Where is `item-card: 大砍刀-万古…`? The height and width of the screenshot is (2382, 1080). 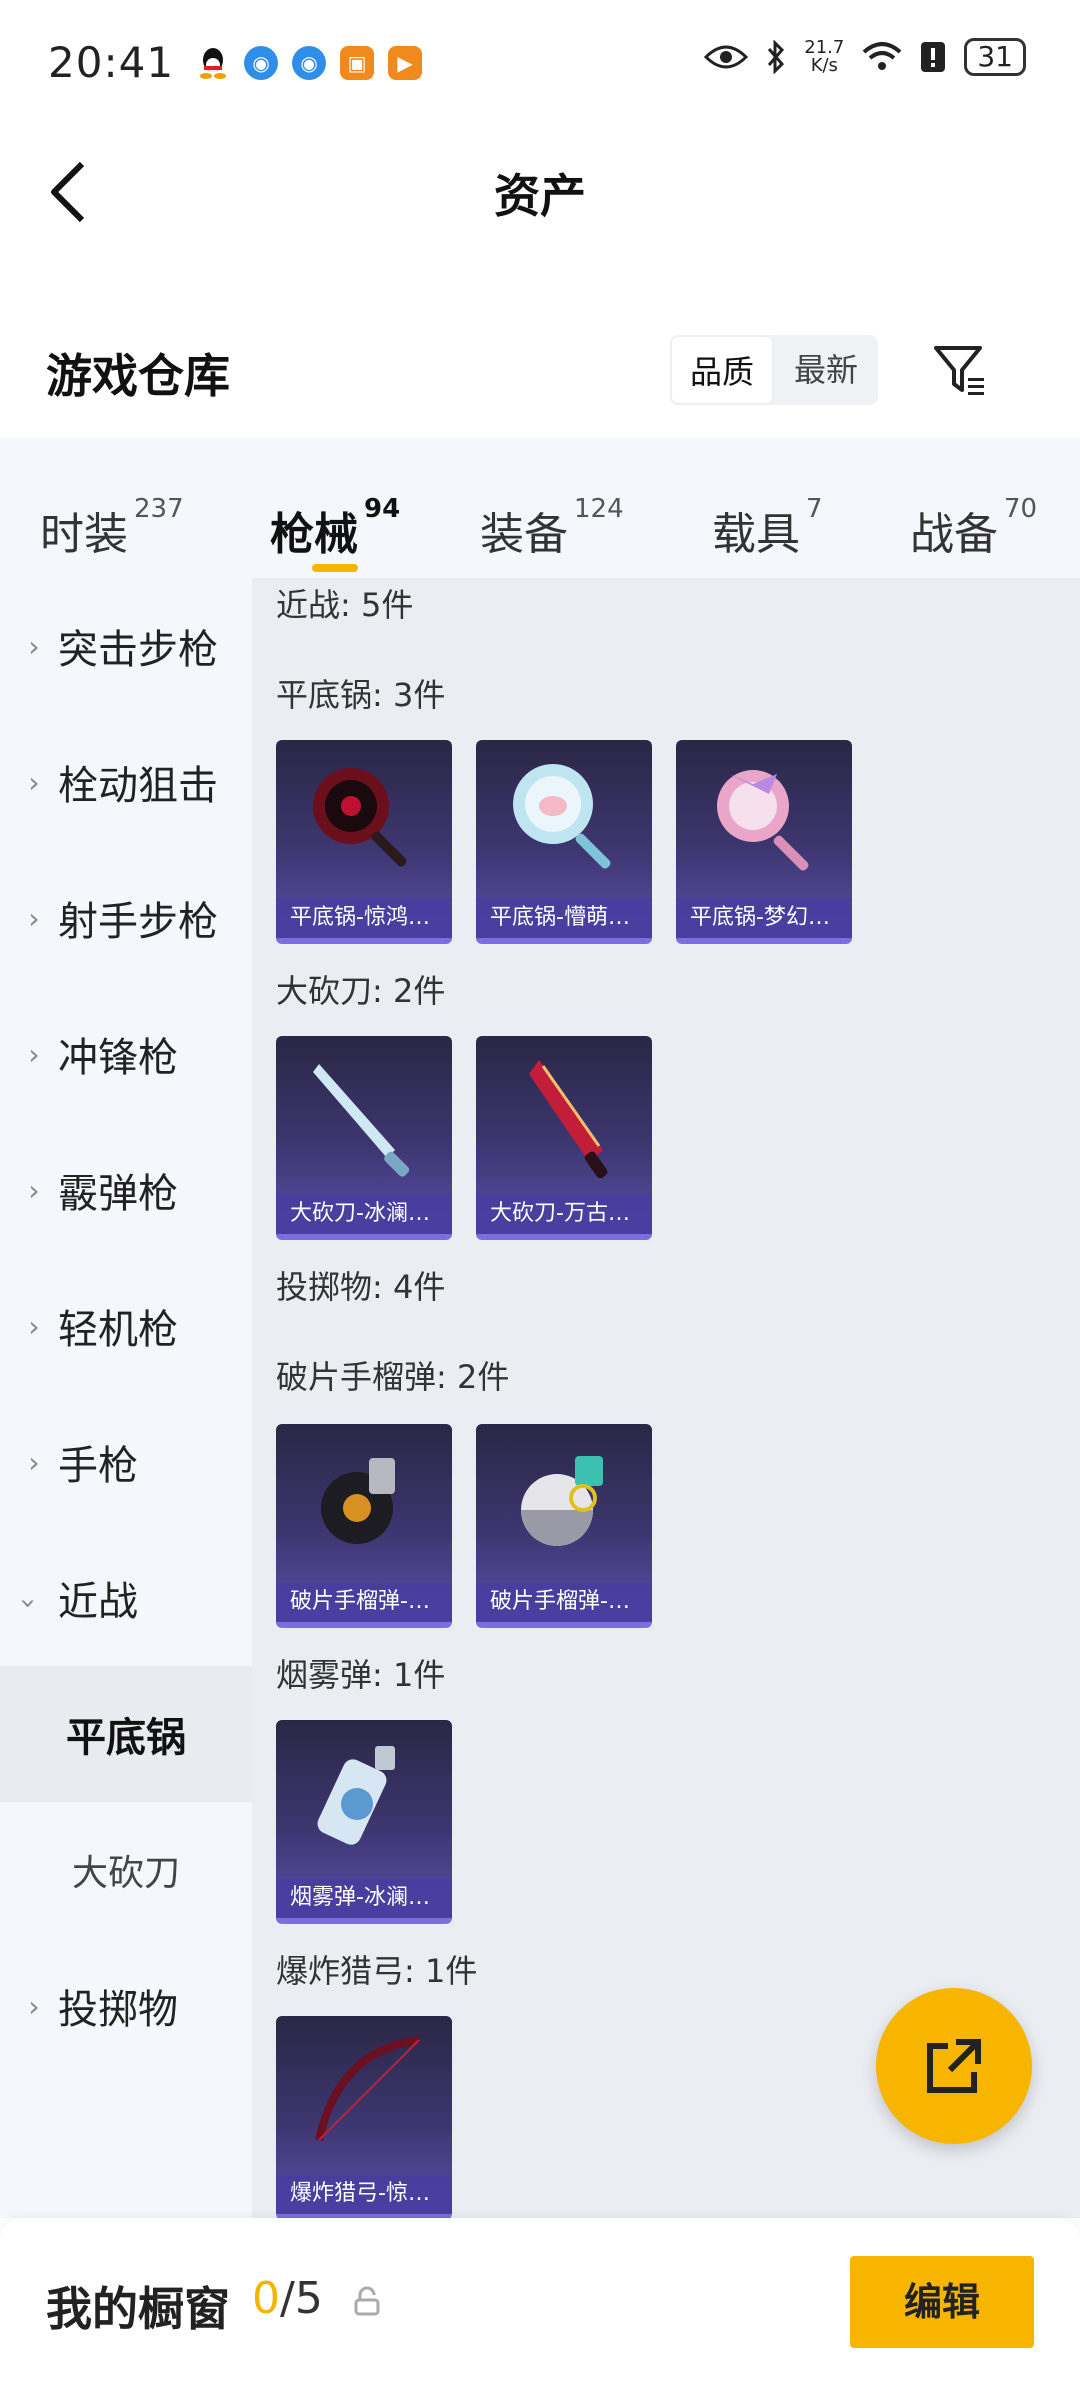 item-card: 大砍刀-万古… is located at coordinates (564, 1138).